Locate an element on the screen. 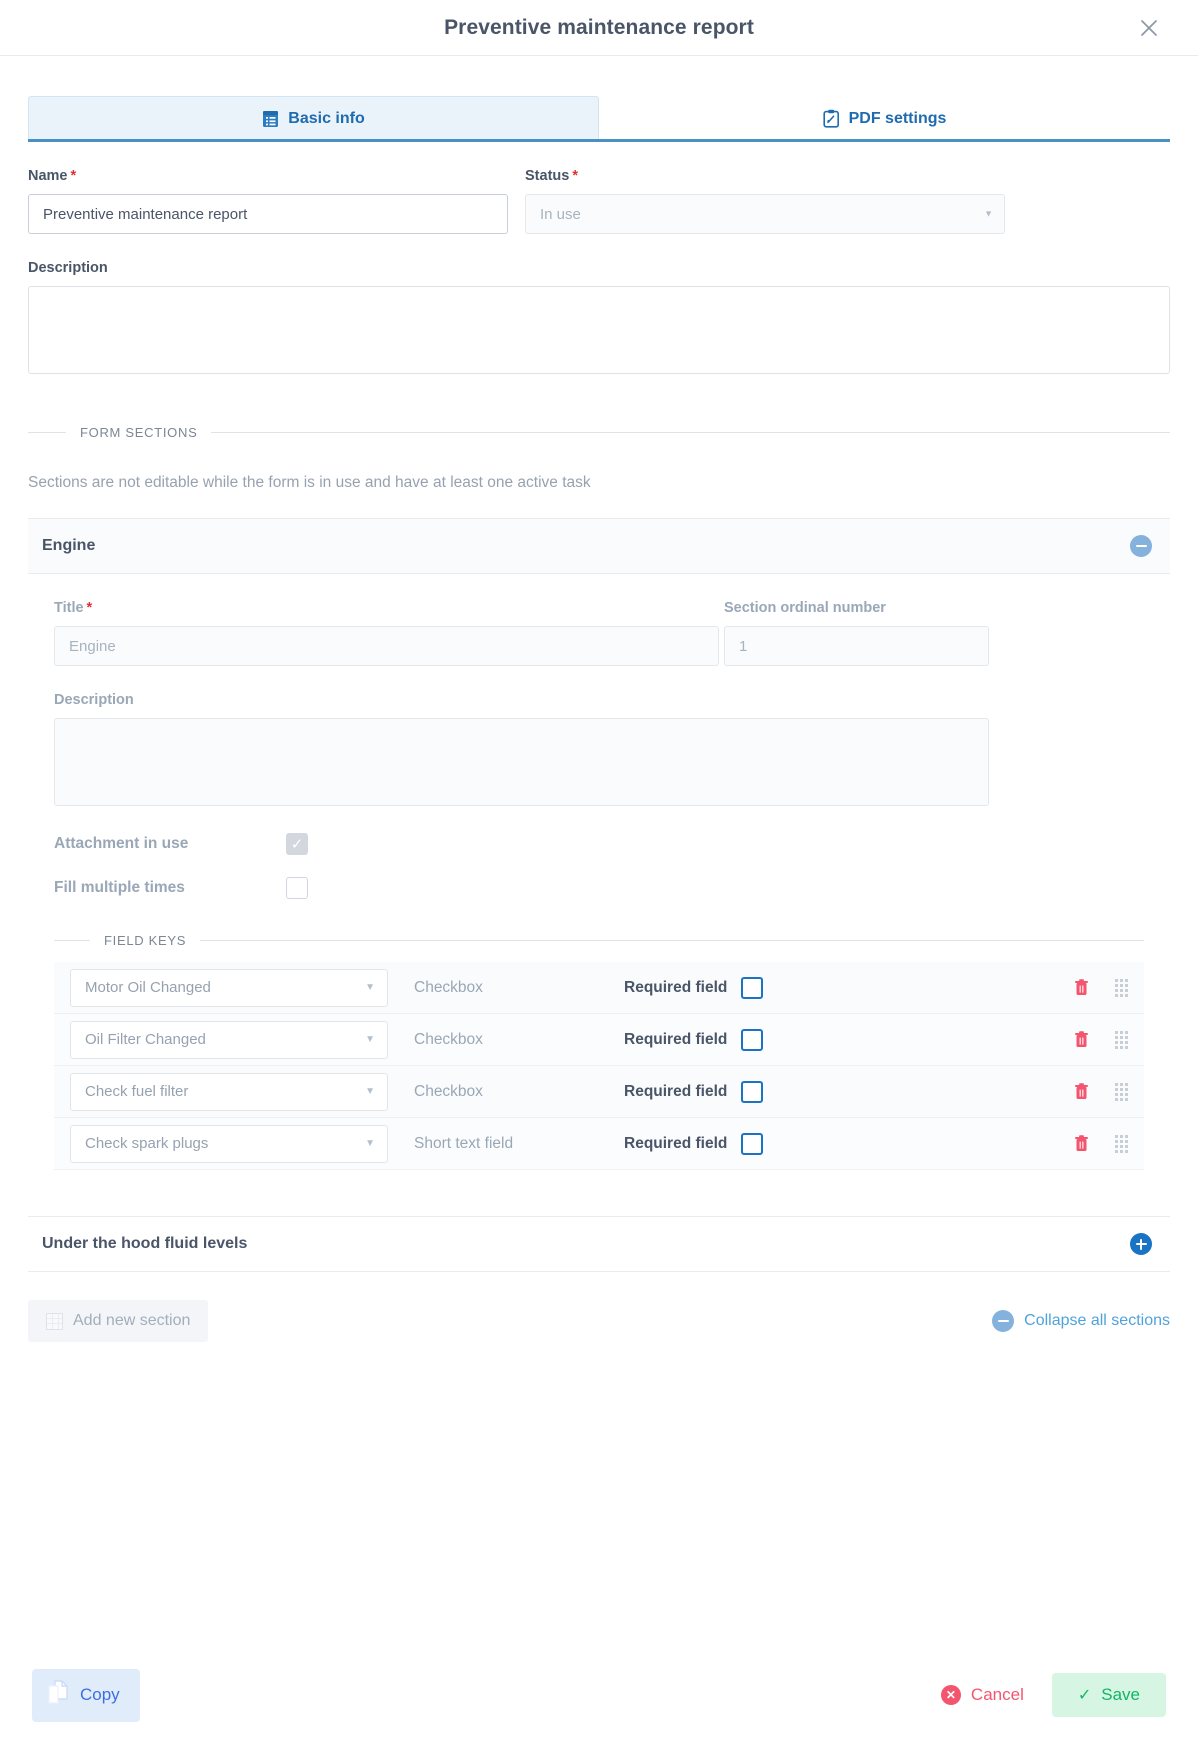 The image size is (1198, 1754). section-description-label: Description is located at coordinates (94, 700).